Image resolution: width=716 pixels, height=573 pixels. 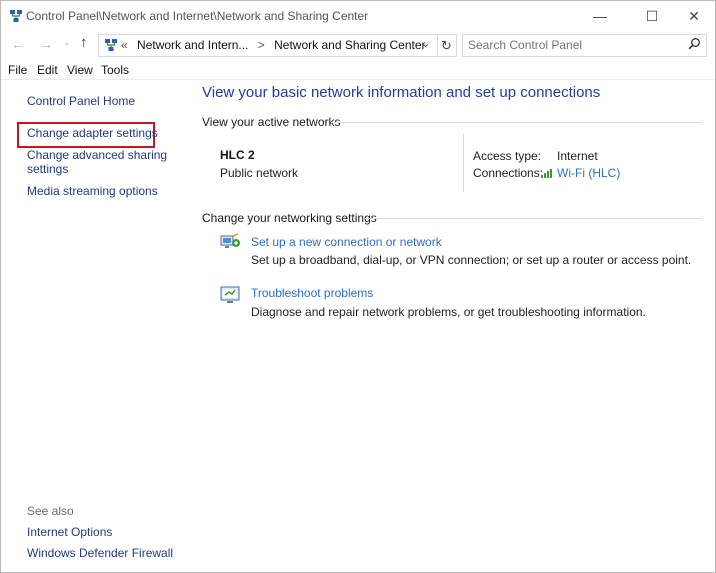 I want to click on back-button: ←, so click(x=18, y=44).